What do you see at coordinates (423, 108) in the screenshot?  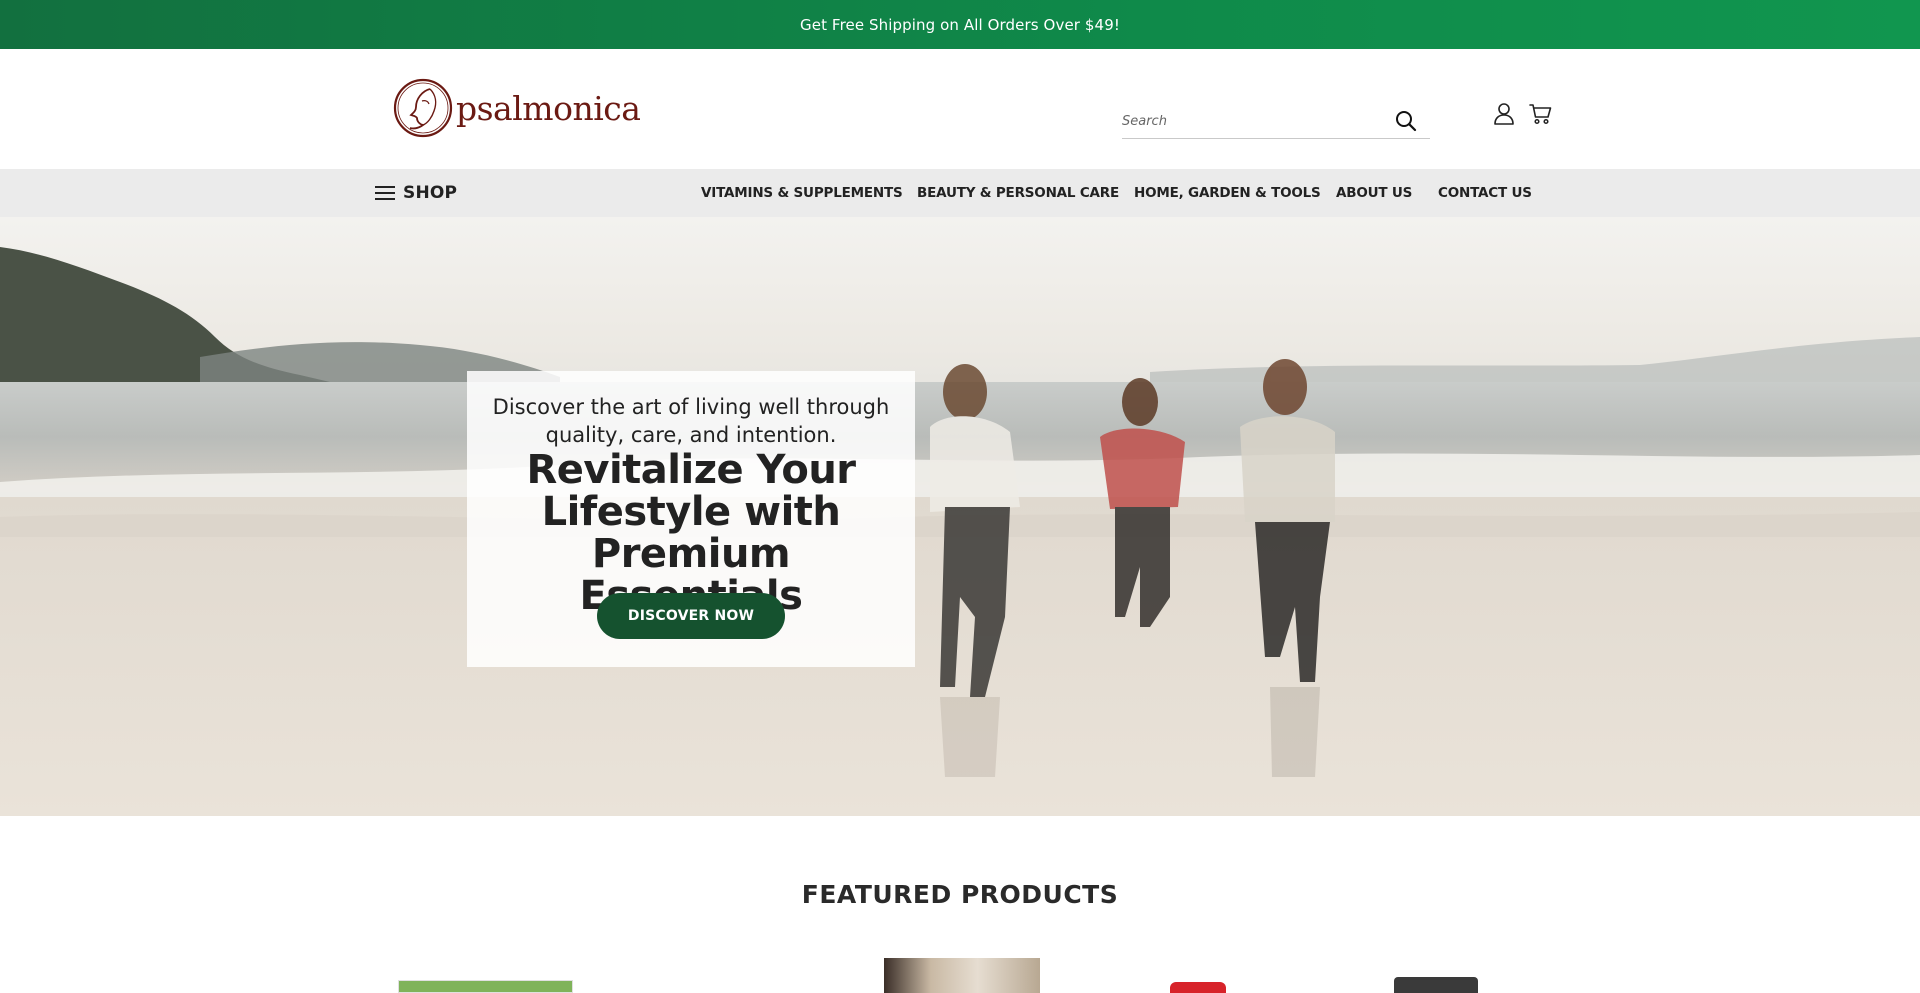 I see `logo-mark` at bounding box center [423, 108].